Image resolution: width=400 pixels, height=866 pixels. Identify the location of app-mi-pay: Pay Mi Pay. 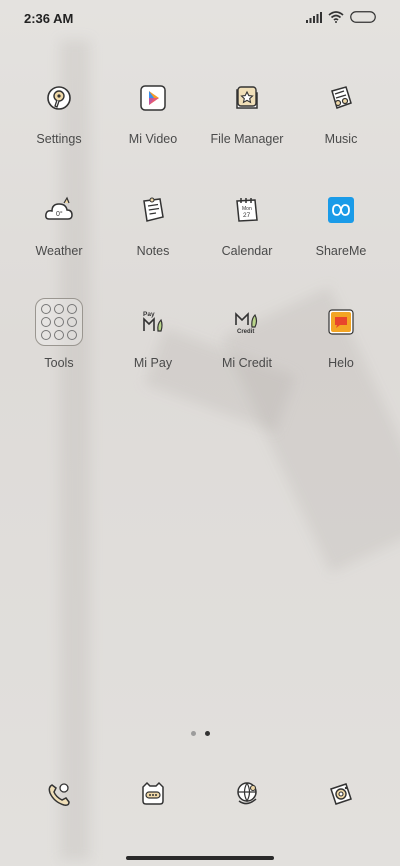
(153, 348).